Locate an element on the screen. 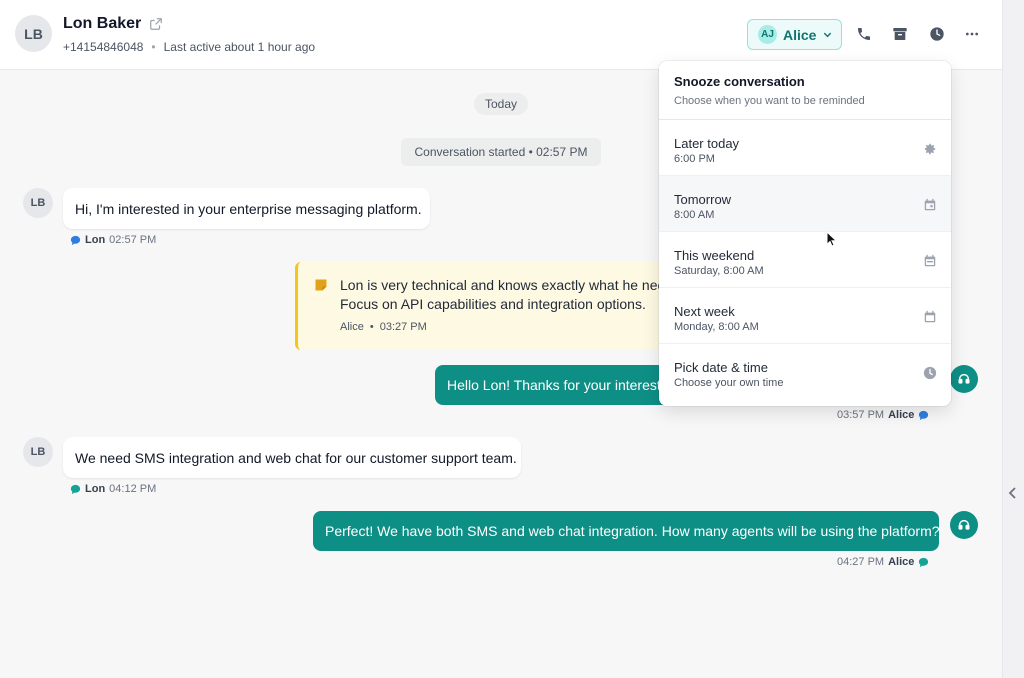 Image resolution: width=1024 pixels, height=678 pixels. chevron-left-icon is located at coordinates (1013, 493).